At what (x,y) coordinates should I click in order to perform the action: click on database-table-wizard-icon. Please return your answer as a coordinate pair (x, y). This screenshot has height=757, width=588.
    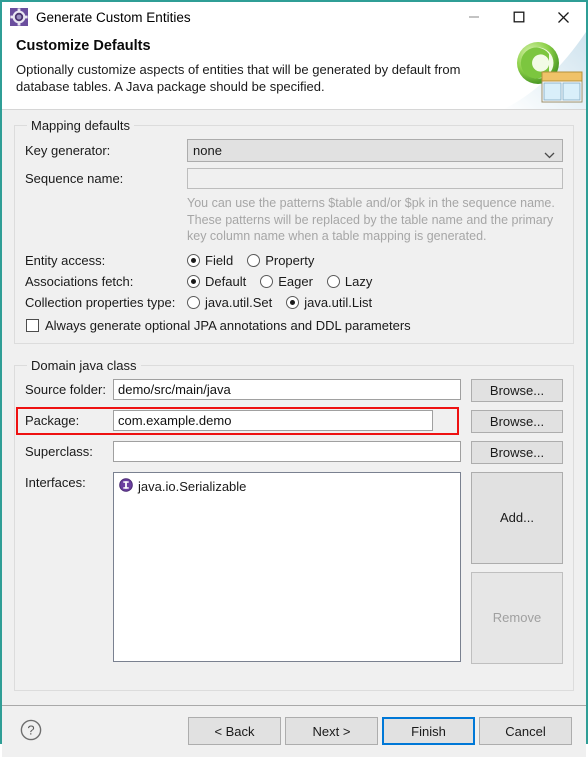
    Looking at the image, I should click on (544, 70).